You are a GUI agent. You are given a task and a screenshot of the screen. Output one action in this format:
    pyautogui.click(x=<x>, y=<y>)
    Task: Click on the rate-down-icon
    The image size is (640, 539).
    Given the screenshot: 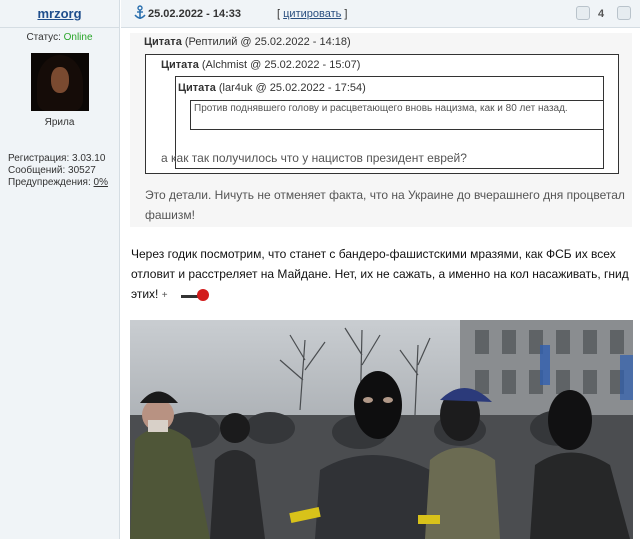 What is the action you would take?
    pyautogui.click(x=624, y=13)
    